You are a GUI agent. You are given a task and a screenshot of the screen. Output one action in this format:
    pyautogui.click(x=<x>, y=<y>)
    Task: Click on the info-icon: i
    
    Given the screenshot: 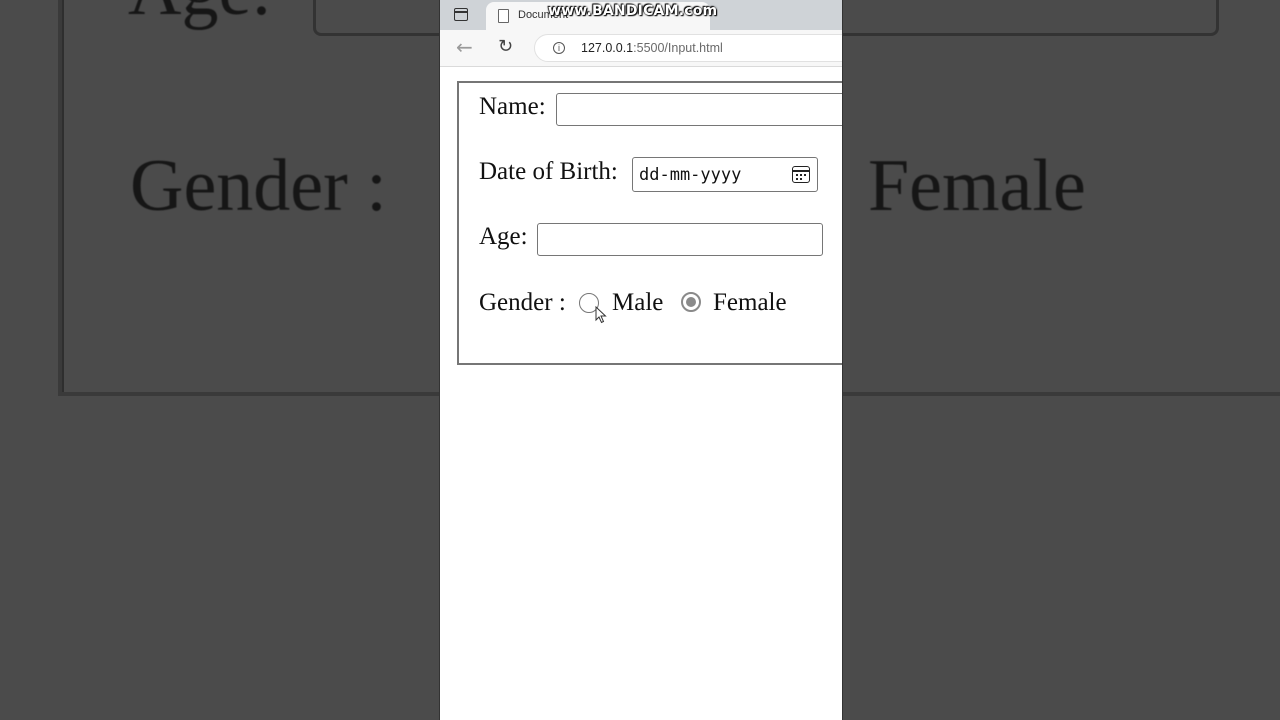 What is the action you would take?
    pyautogui.click(x=559, y=48)
    